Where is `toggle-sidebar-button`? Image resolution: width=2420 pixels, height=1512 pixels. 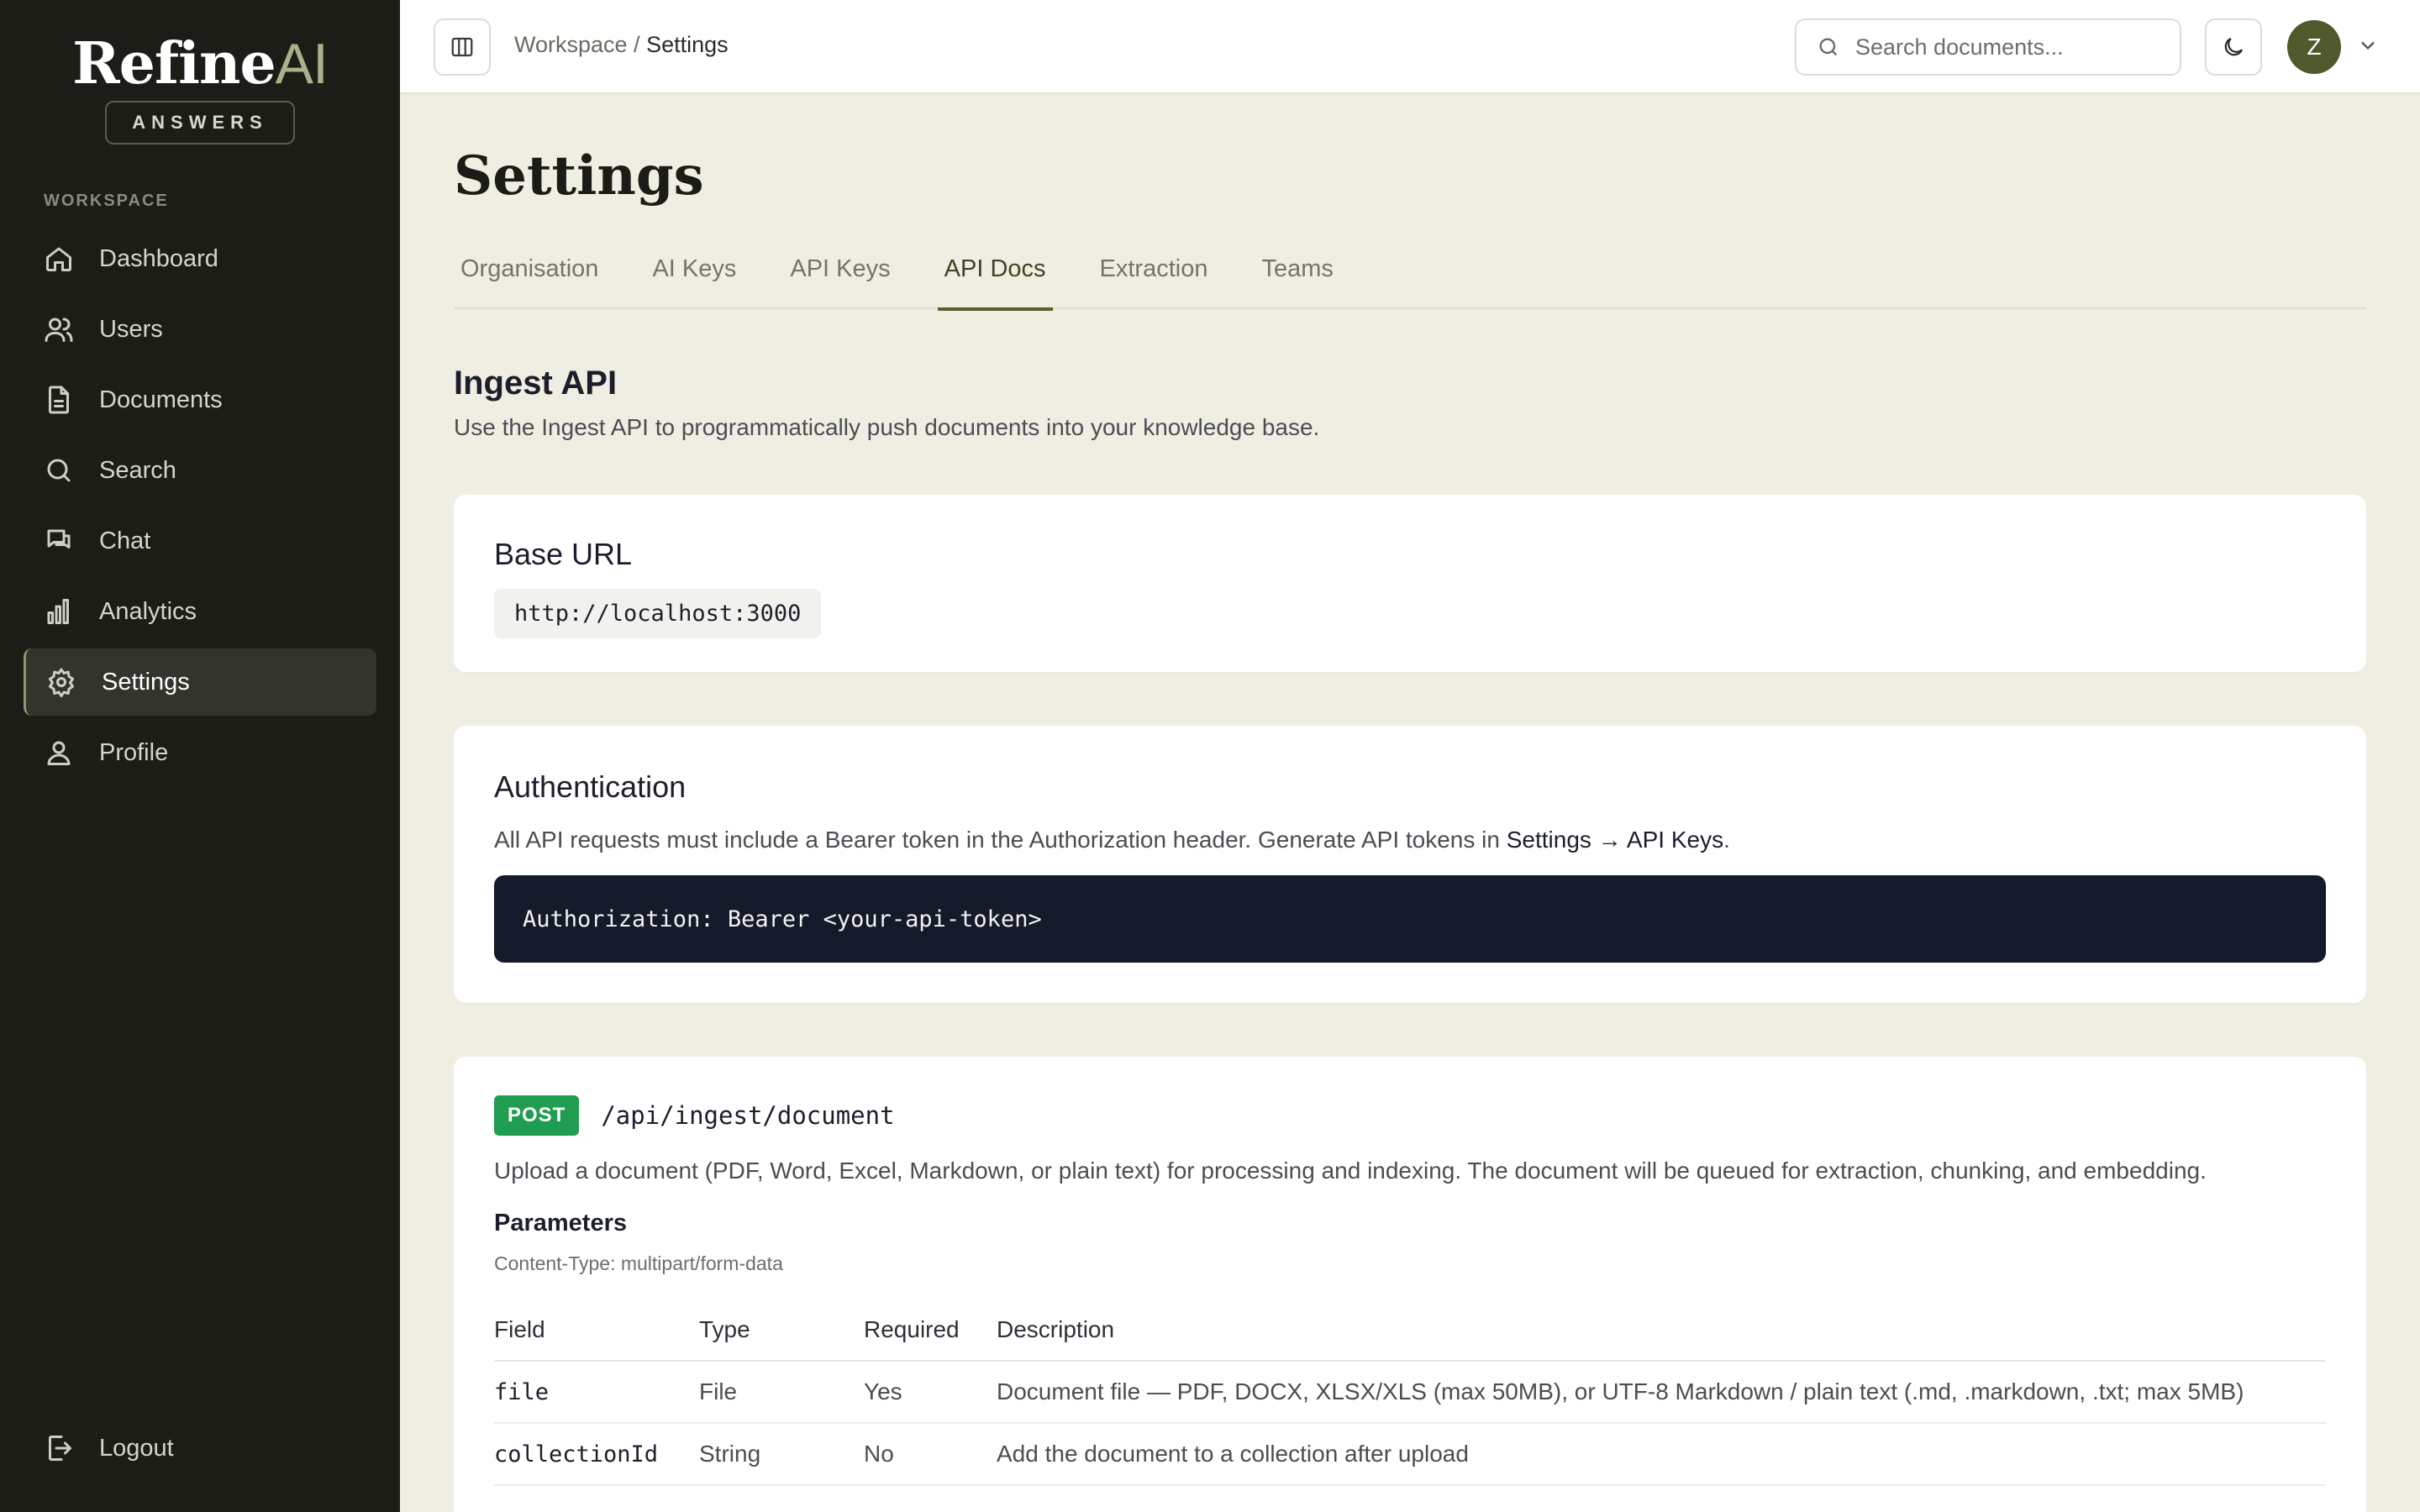
toggle-sidebar-button is located at coordinates (463, 47).